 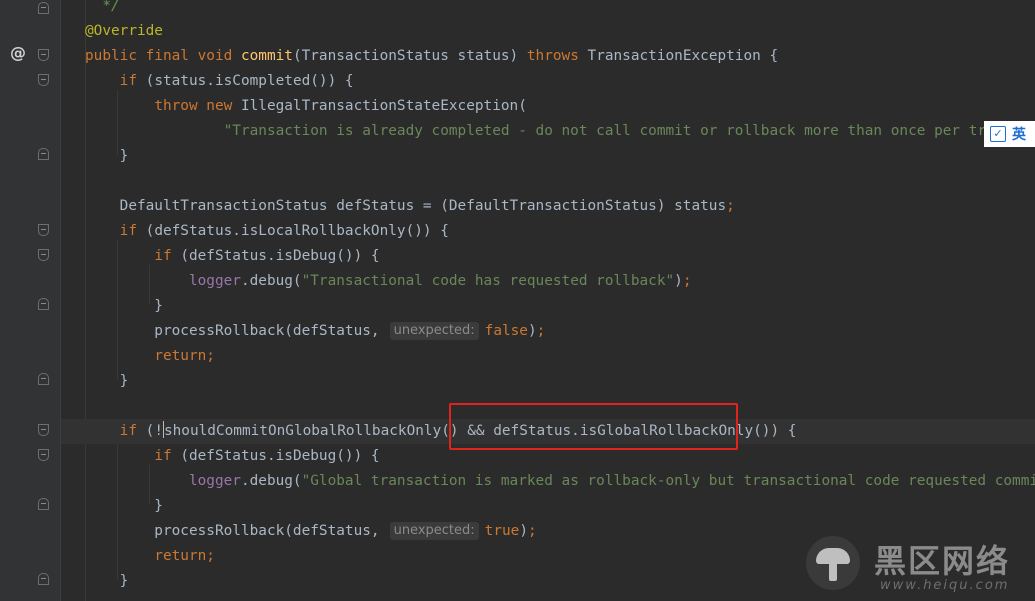 I want to click on ime-indicator: ✓ 英, so click(x=1009, y=134).